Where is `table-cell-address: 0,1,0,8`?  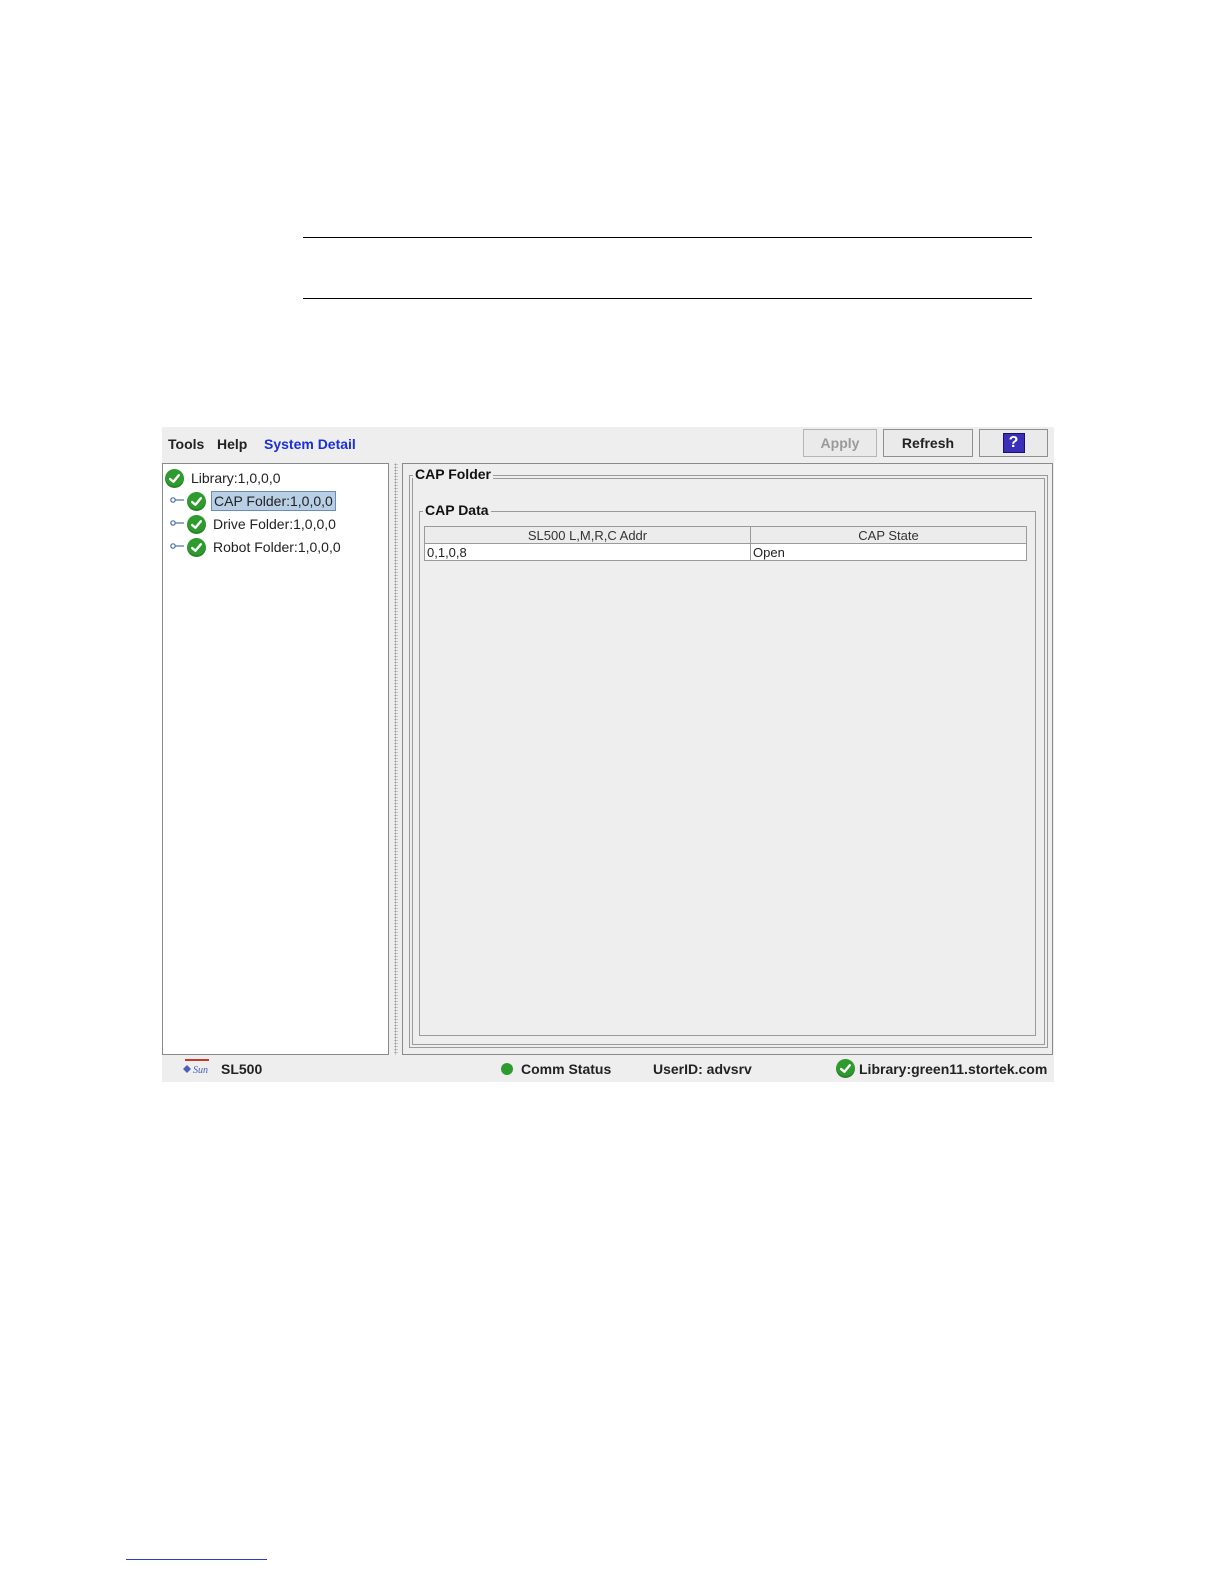
table-cell-address: 0,1,0,8 is located at coordinates (587, 552).